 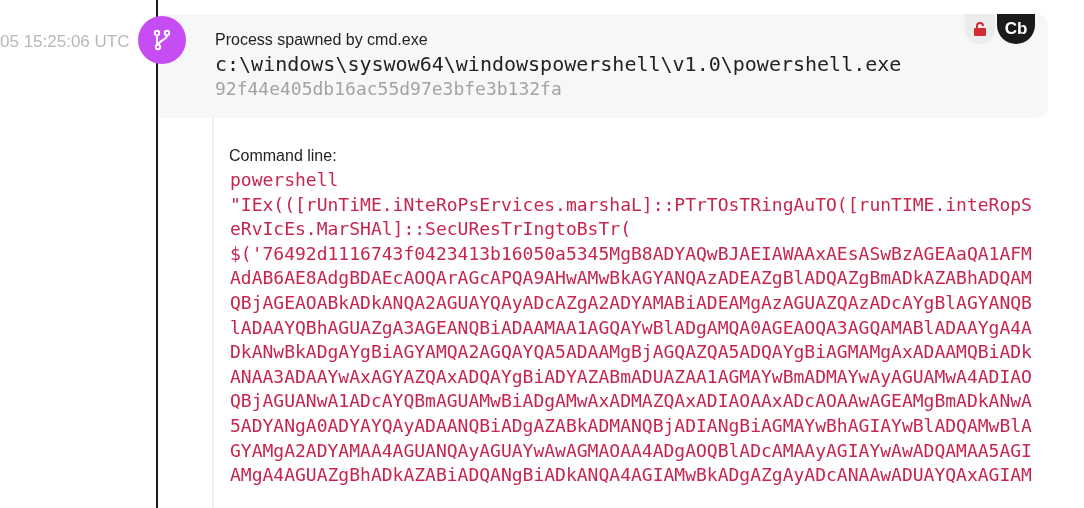 What do you see at coordinates (559, 64) in the screenshot?
I see `process-path: c:\windows\syswow64\windowspowershell\v1.0\powershell.exe` at bounding box center [559, 64].